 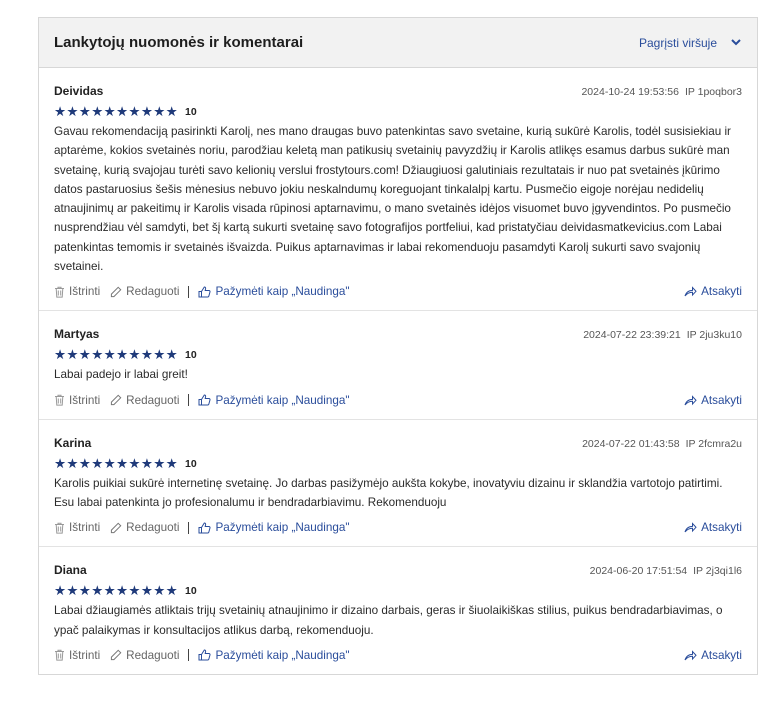 I want to click on chevron-down-icon, so click(x=736, y=42).